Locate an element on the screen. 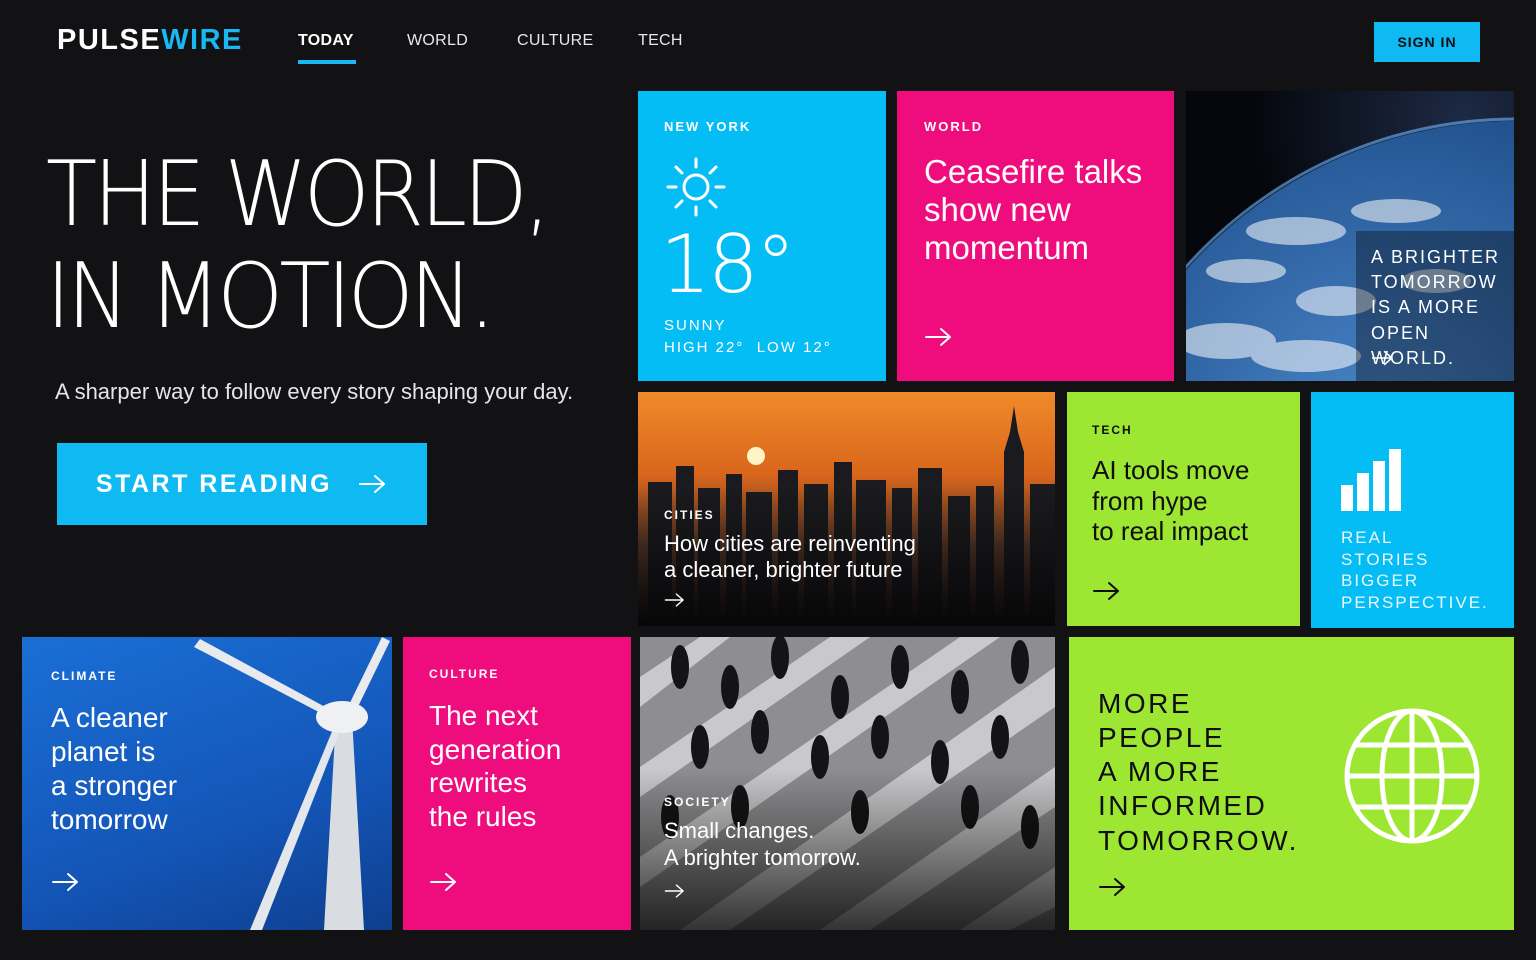 Image resolution: width=1536 pixels, height=960 pixels. promo-caption-line: INFORMED is located at coordinates (1183, 806).